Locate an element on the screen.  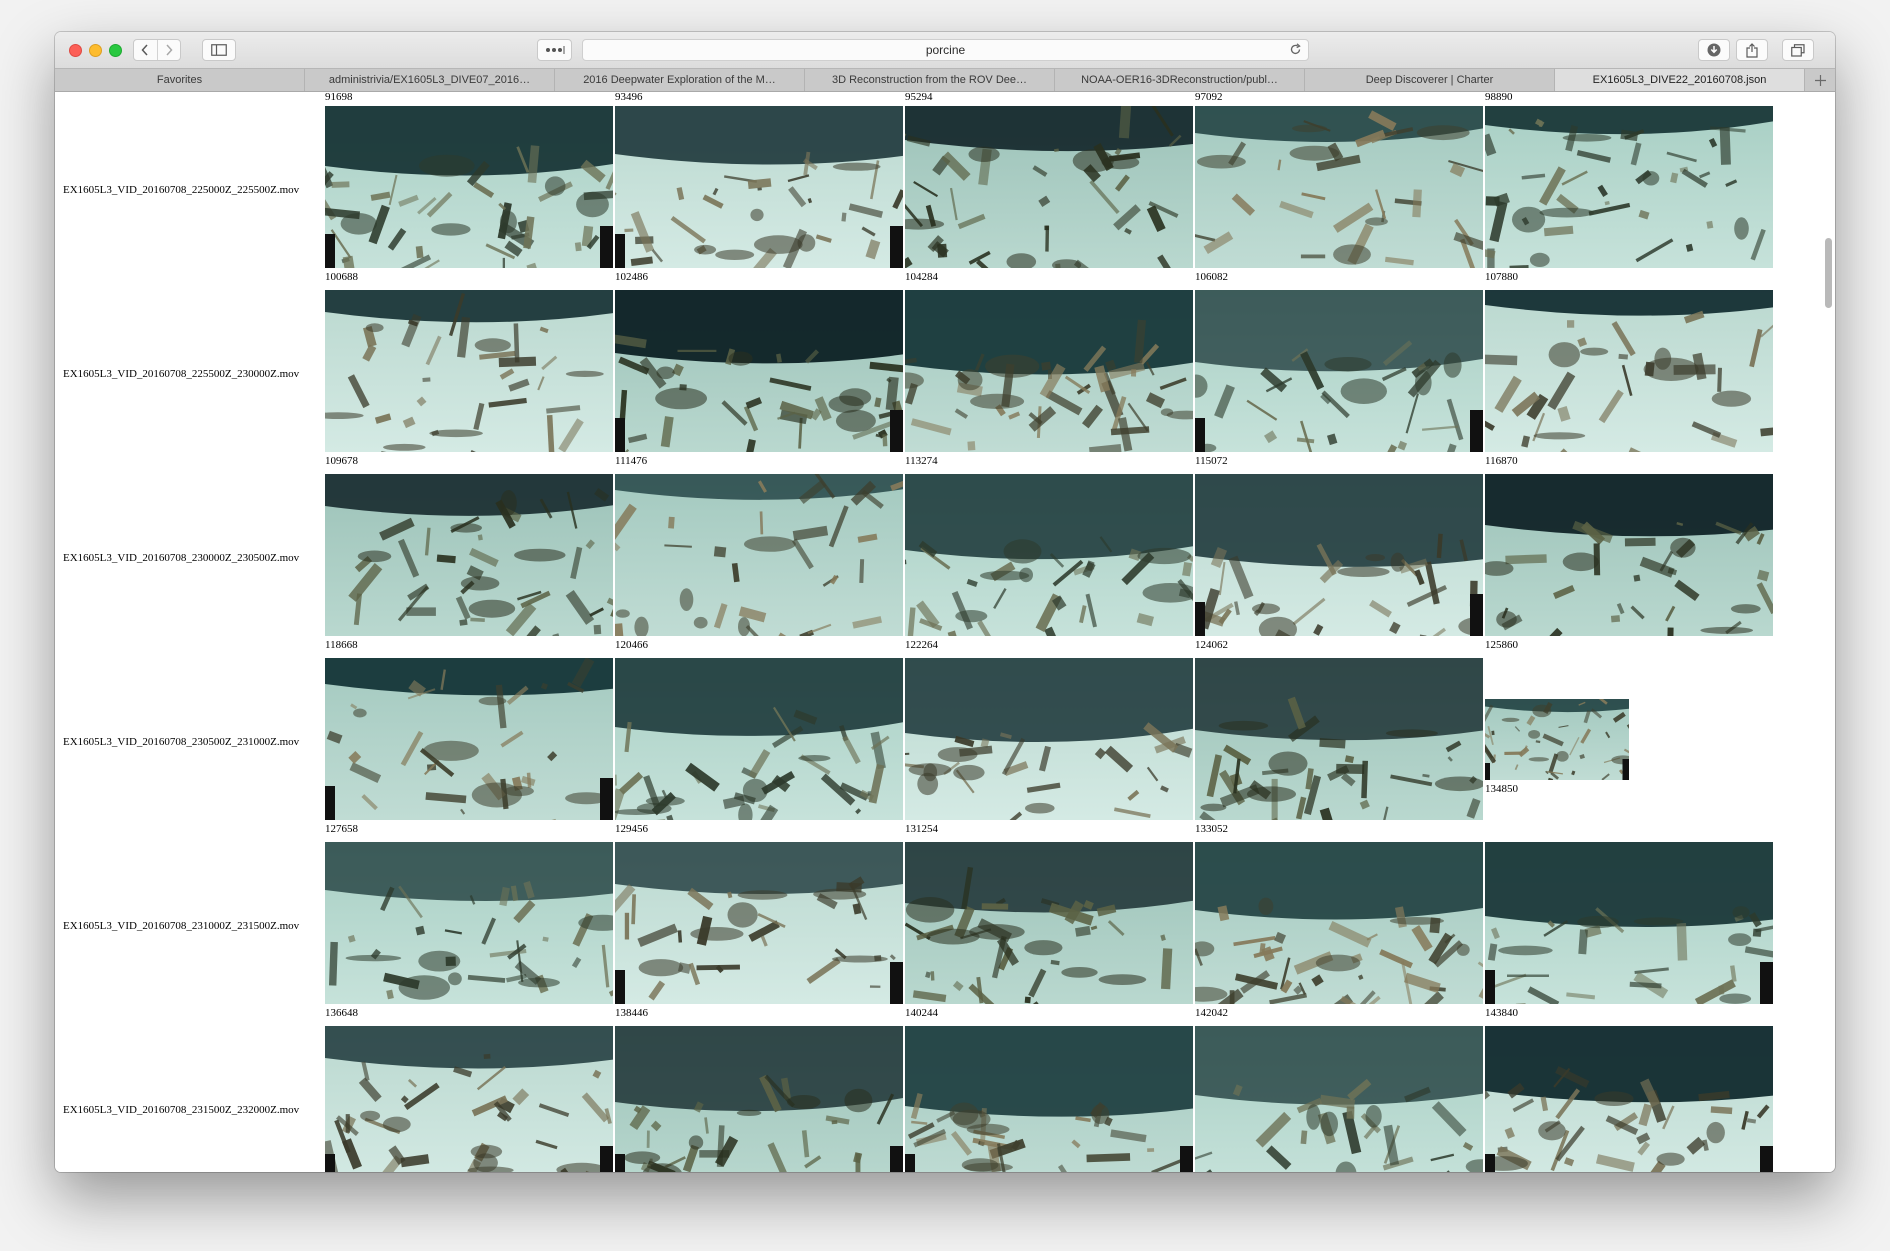
frame-caption: 142042 is located at coordinates (1211, 1013).